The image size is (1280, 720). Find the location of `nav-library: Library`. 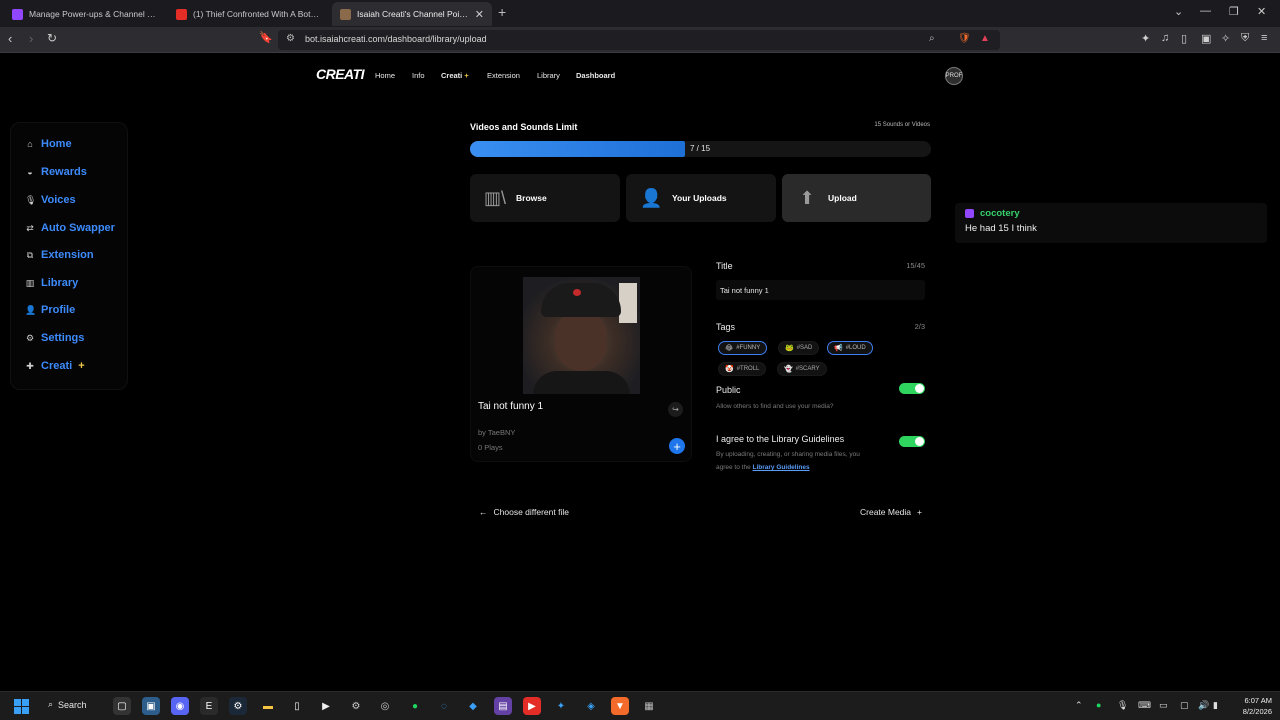

nav-library: Library is located at coordinates (548, 75).